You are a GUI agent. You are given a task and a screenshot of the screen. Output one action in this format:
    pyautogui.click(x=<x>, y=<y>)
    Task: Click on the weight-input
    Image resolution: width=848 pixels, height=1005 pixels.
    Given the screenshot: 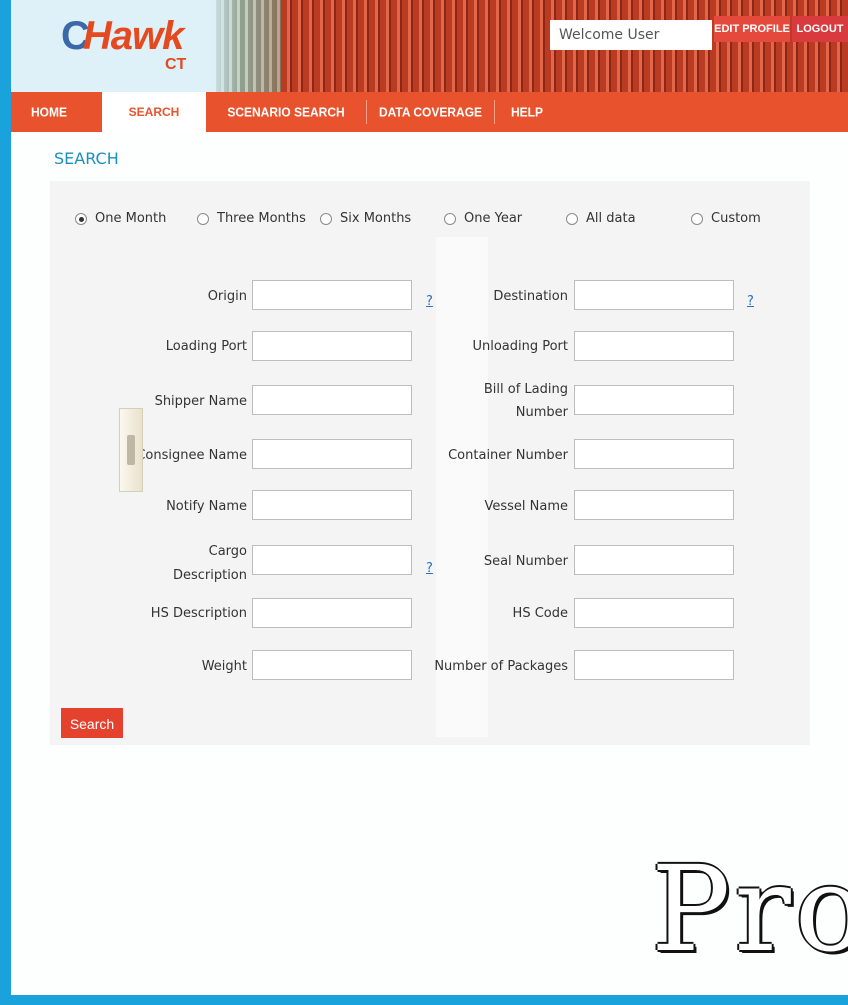 What is the action you would take?
    pyautogui.click(x=332, y=665)
    